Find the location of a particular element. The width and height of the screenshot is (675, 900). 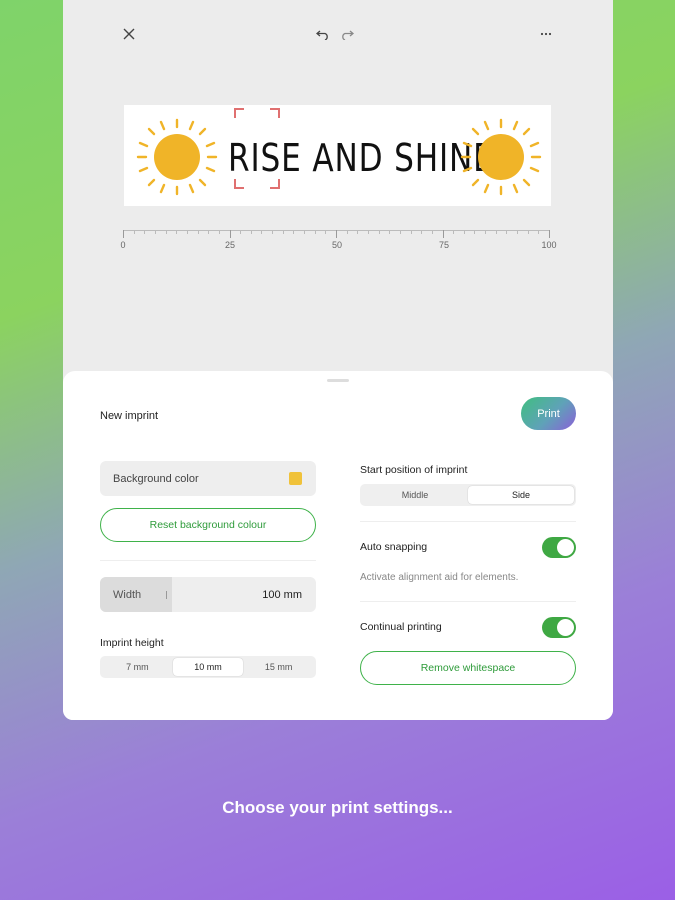

auto-snapping-hint: Activate alignment aid for elements. is located at coordinates (439, 577).